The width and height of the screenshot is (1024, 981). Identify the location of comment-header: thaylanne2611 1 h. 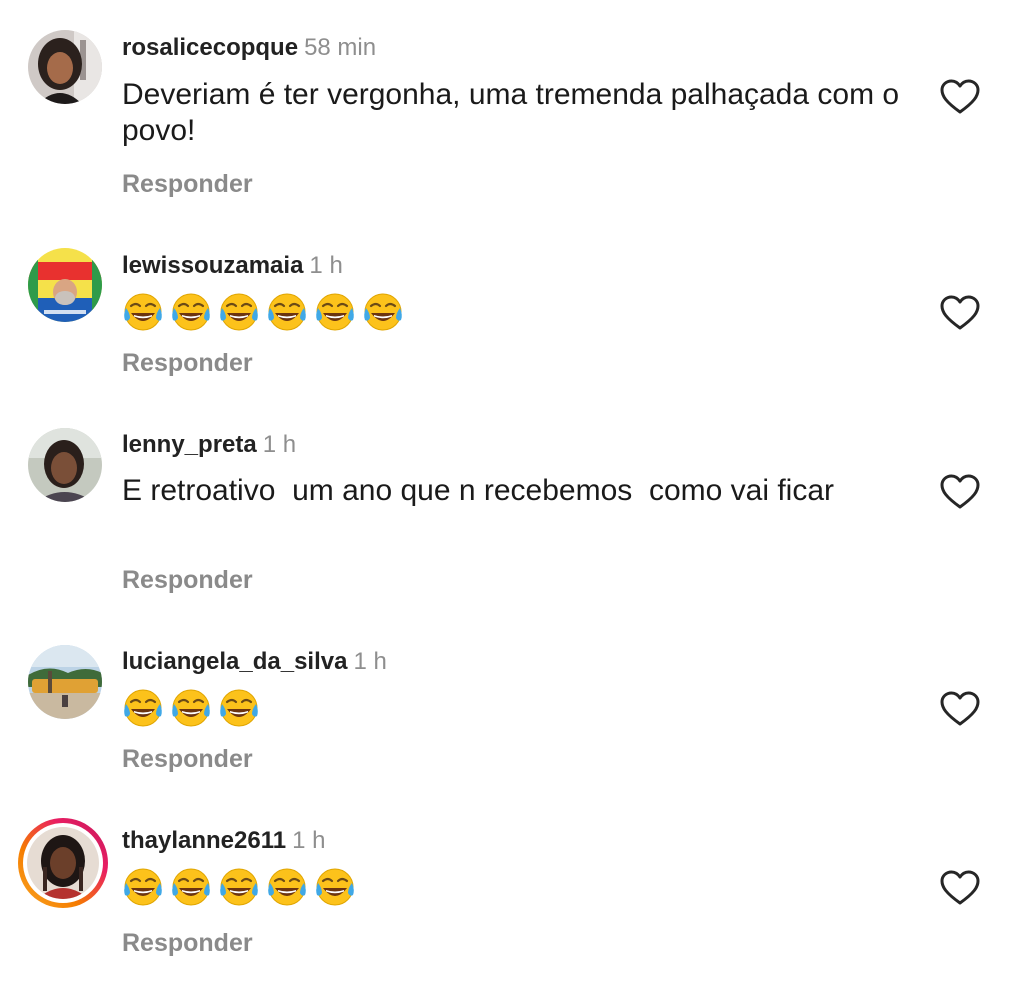
(223, 841).